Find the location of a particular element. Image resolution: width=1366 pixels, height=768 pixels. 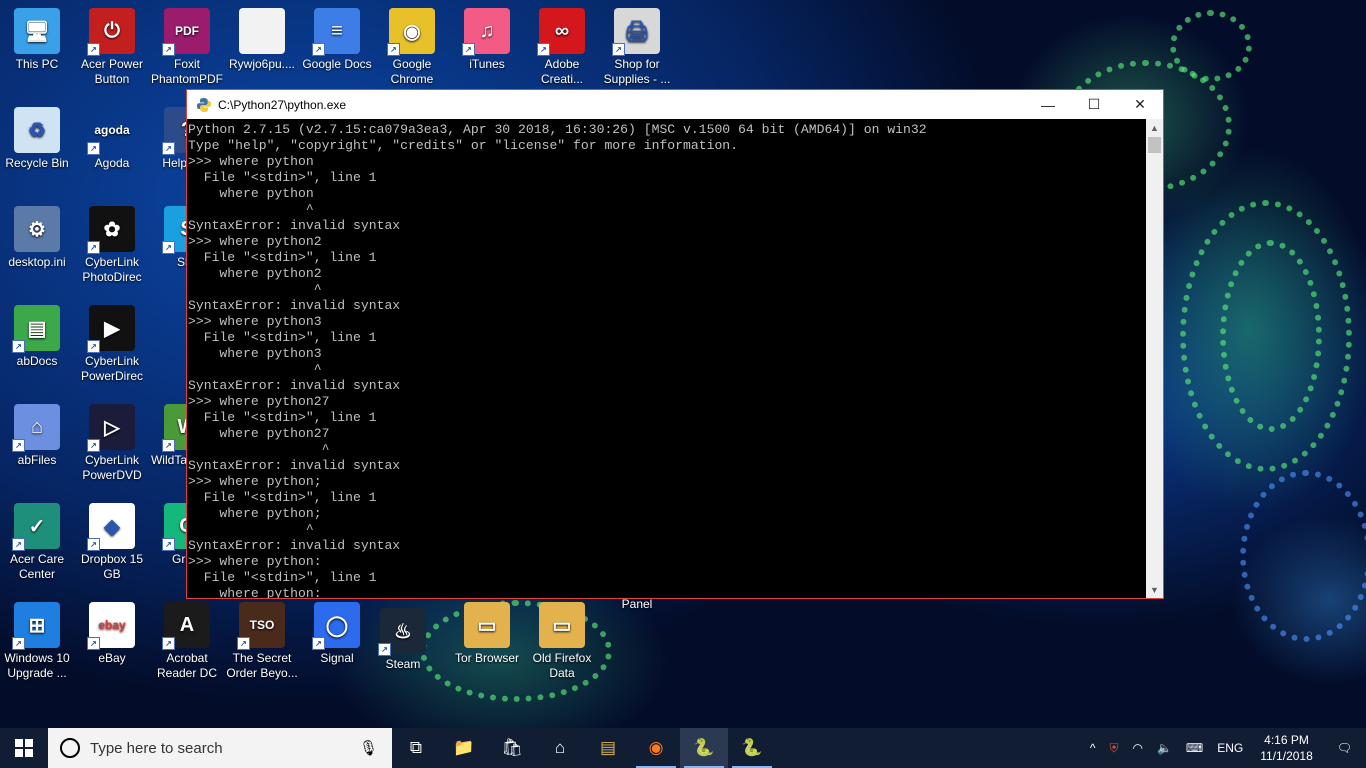

notifications-icon: 🗨 is located at coordinates (1344, 748).